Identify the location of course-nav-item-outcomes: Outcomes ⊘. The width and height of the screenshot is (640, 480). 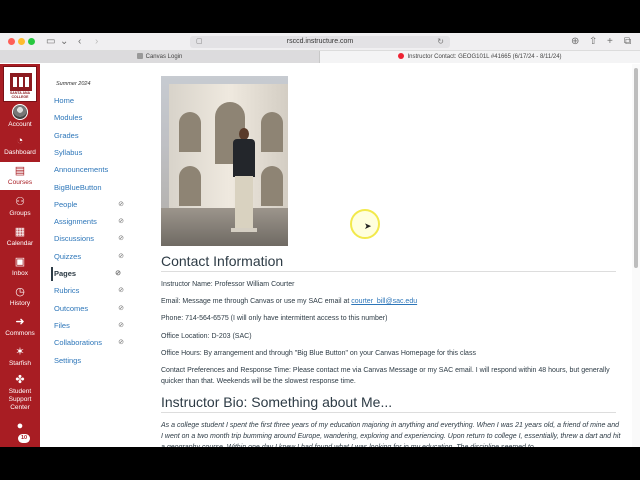
(92, 309).